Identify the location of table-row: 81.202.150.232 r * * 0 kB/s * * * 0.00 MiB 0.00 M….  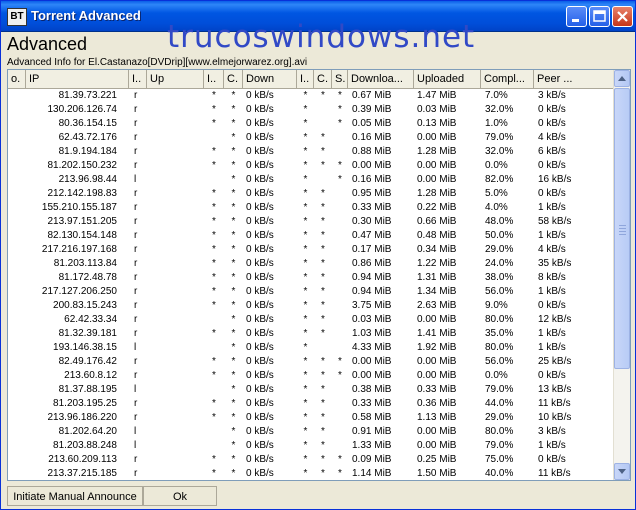
(311, 166).